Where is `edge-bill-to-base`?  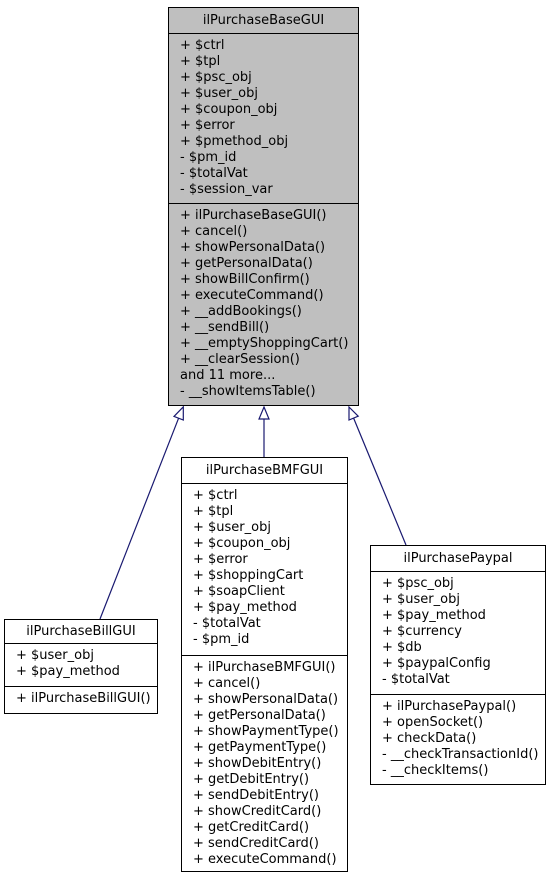 edge-bill-to-base is located at coordinates (141, 512).